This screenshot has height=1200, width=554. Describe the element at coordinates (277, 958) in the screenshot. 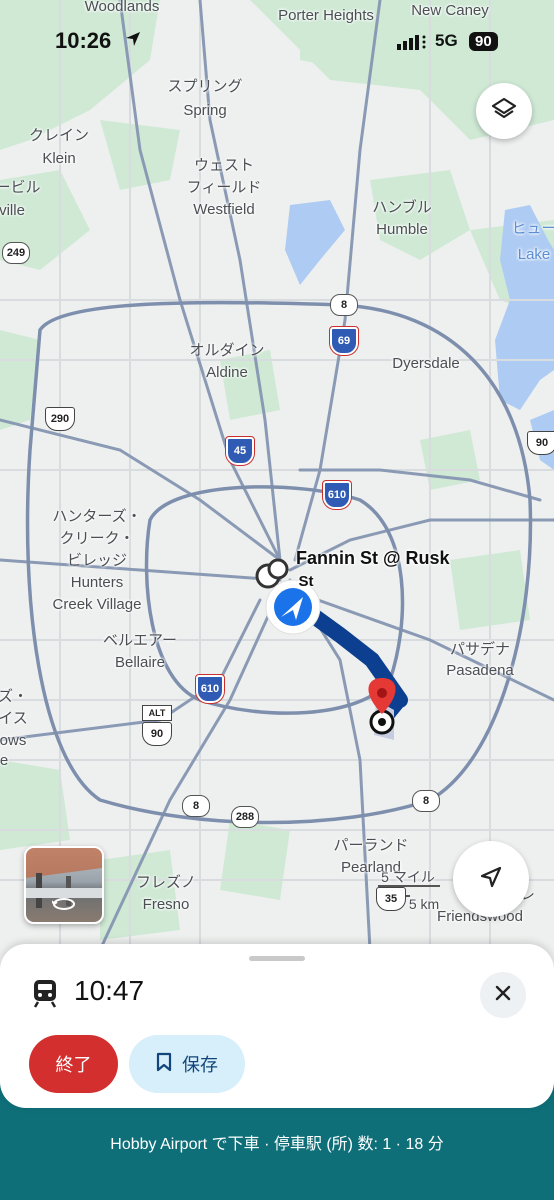

I see `drag-handle` at that location.